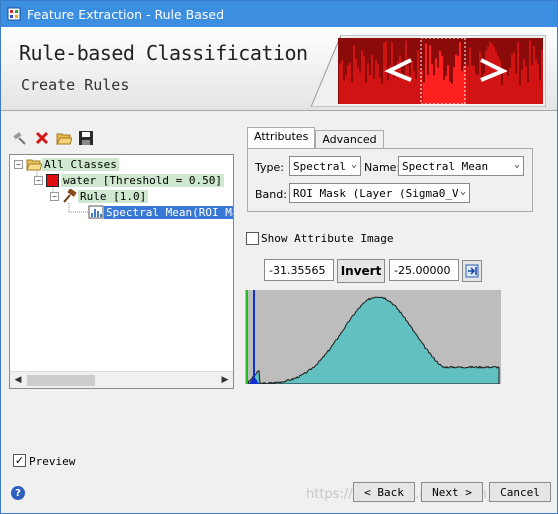 This screenshot has width=558, height=514. I want to click on type-label: Type:, so click(269, 167).